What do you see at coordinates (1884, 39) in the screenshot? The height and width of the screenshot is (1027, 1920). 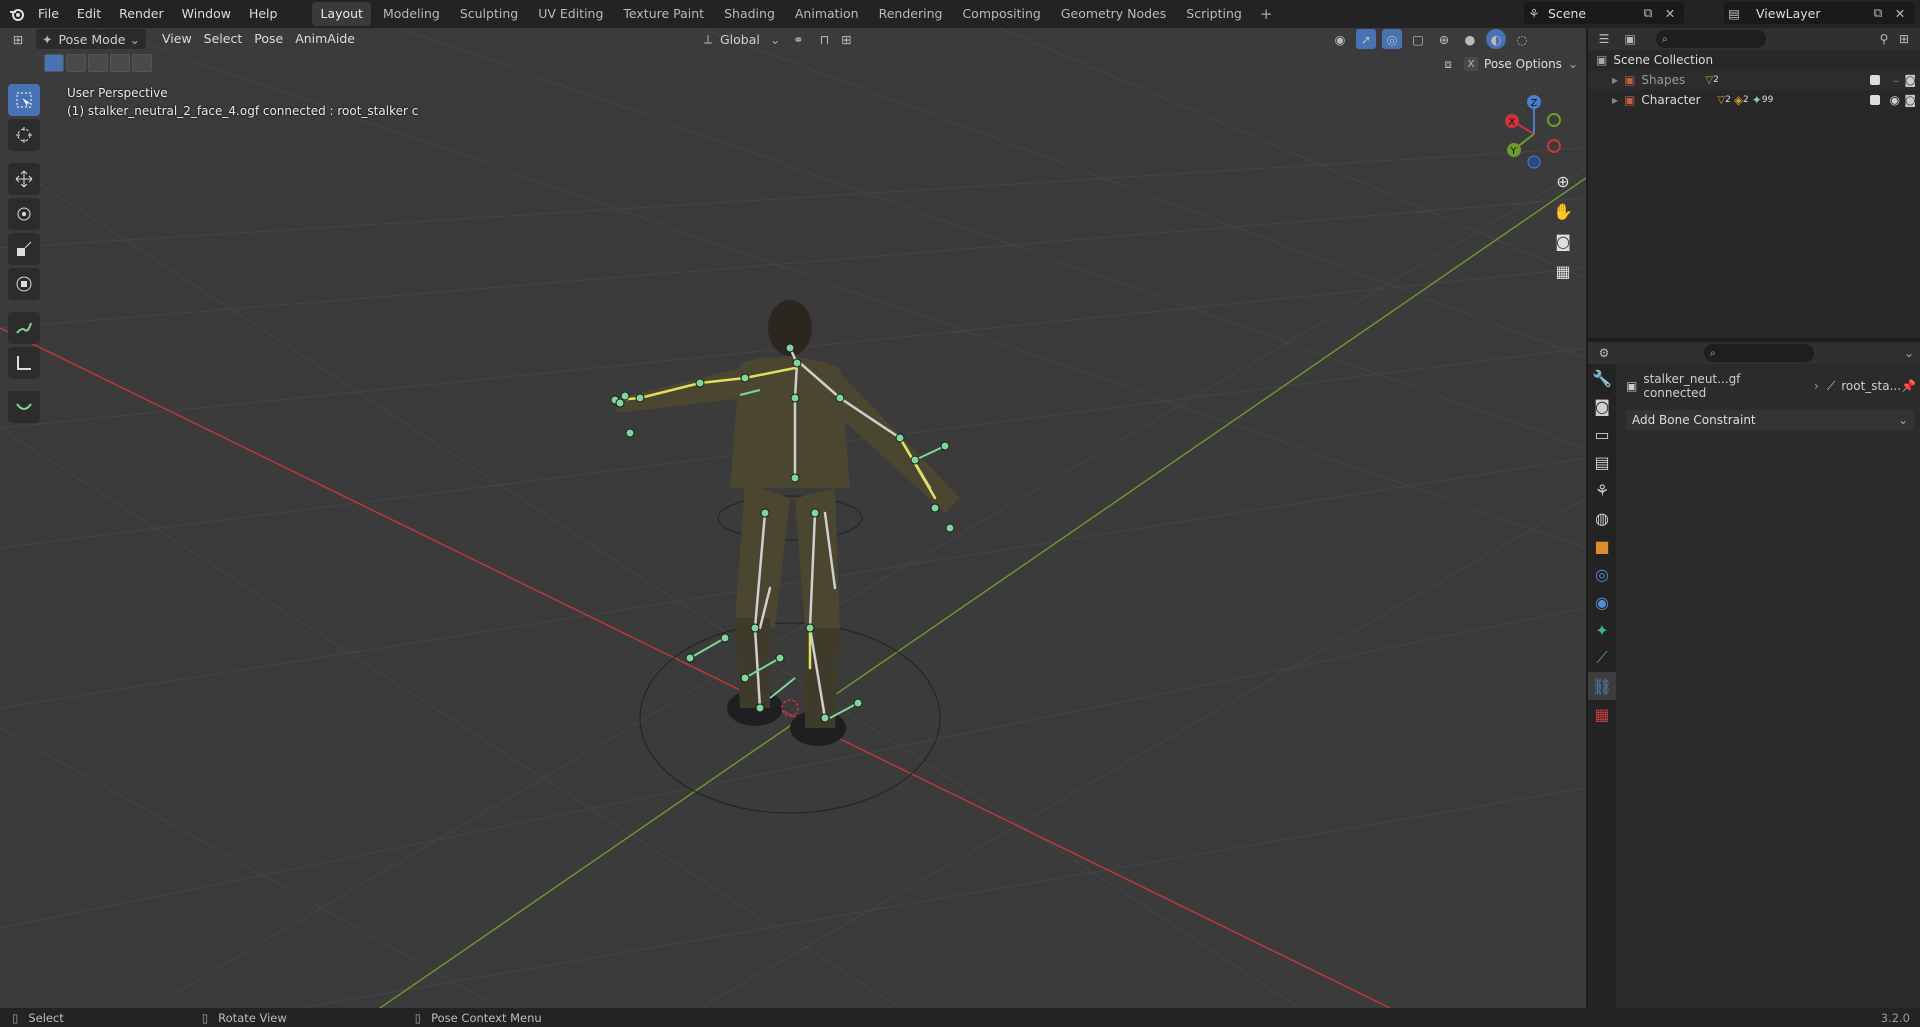 I see `filter-icon: ⚲` at bounding box center [1884, 39].